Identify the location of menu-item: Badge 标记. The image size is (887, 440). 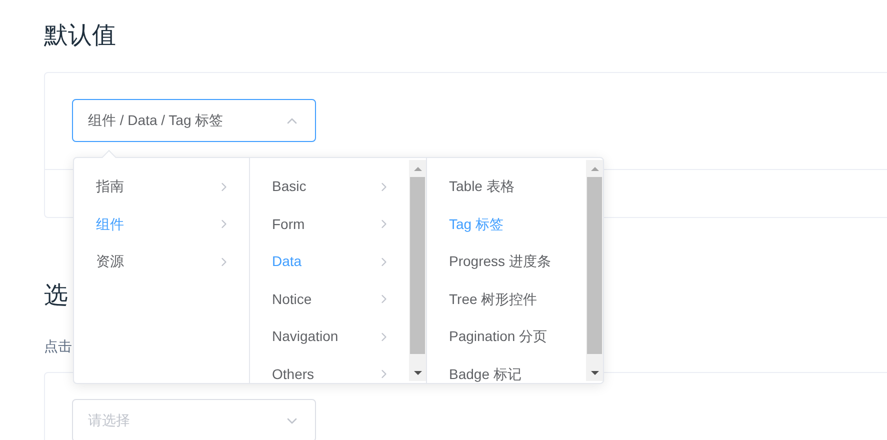
(506, 369).